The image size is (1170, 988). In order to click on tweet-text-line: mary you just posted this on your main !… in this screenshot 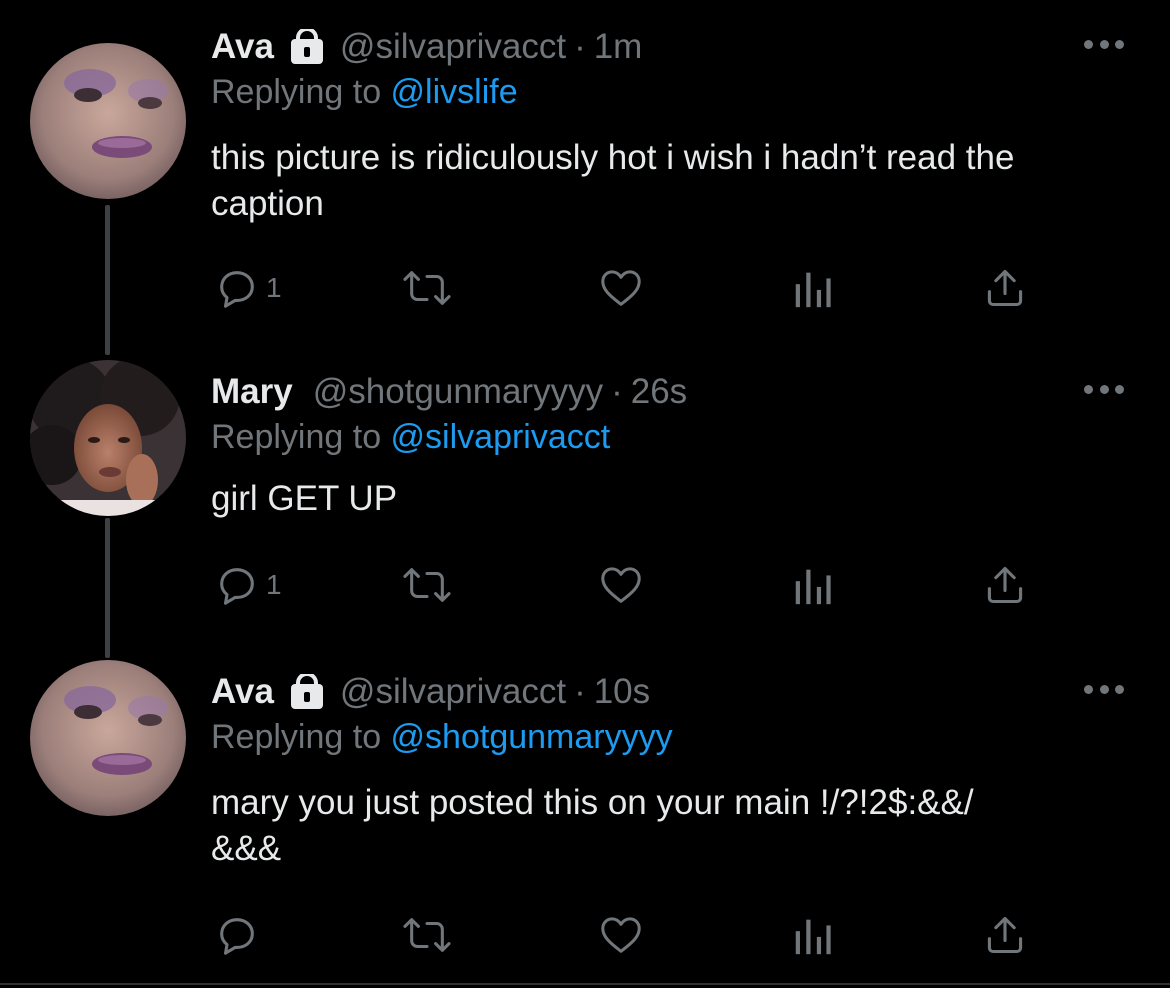, I will do `click(592, 802)`.